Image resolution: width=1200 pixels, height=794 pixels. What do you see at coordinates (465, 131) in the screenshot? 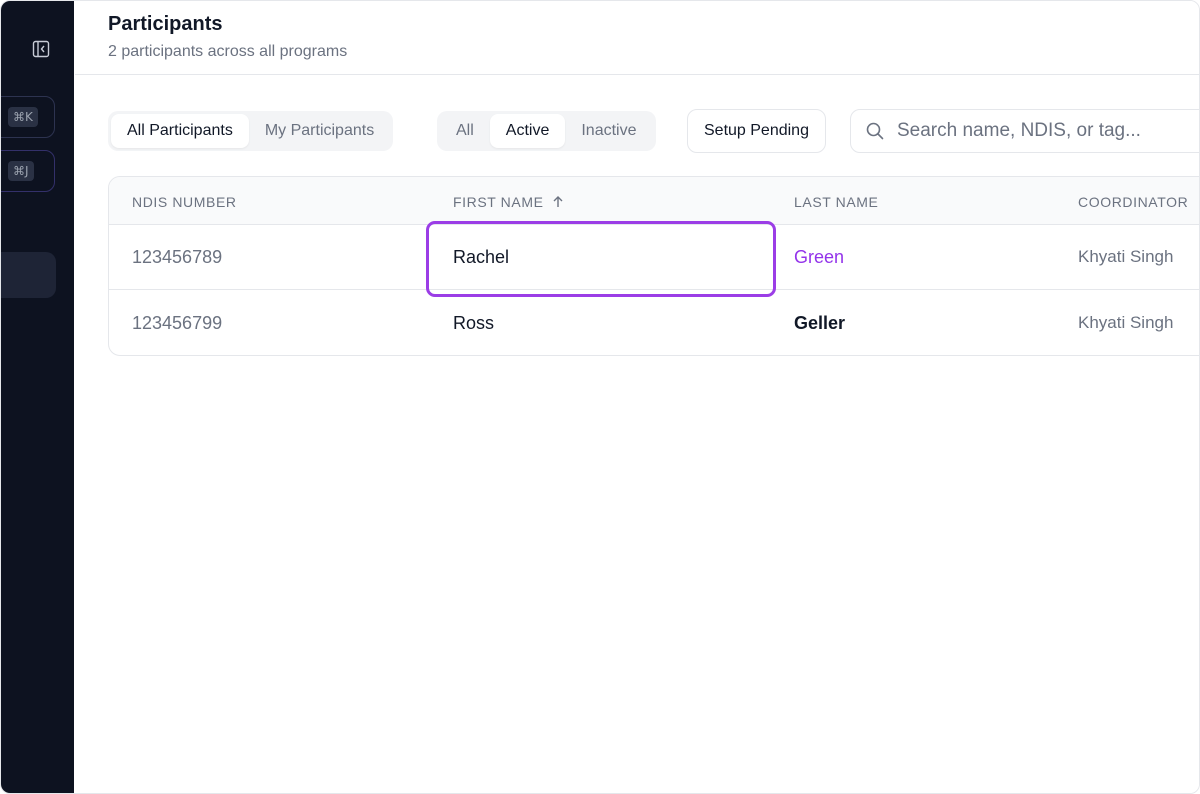
I see `filter-status-all: All` at bounding box center [465, 131].